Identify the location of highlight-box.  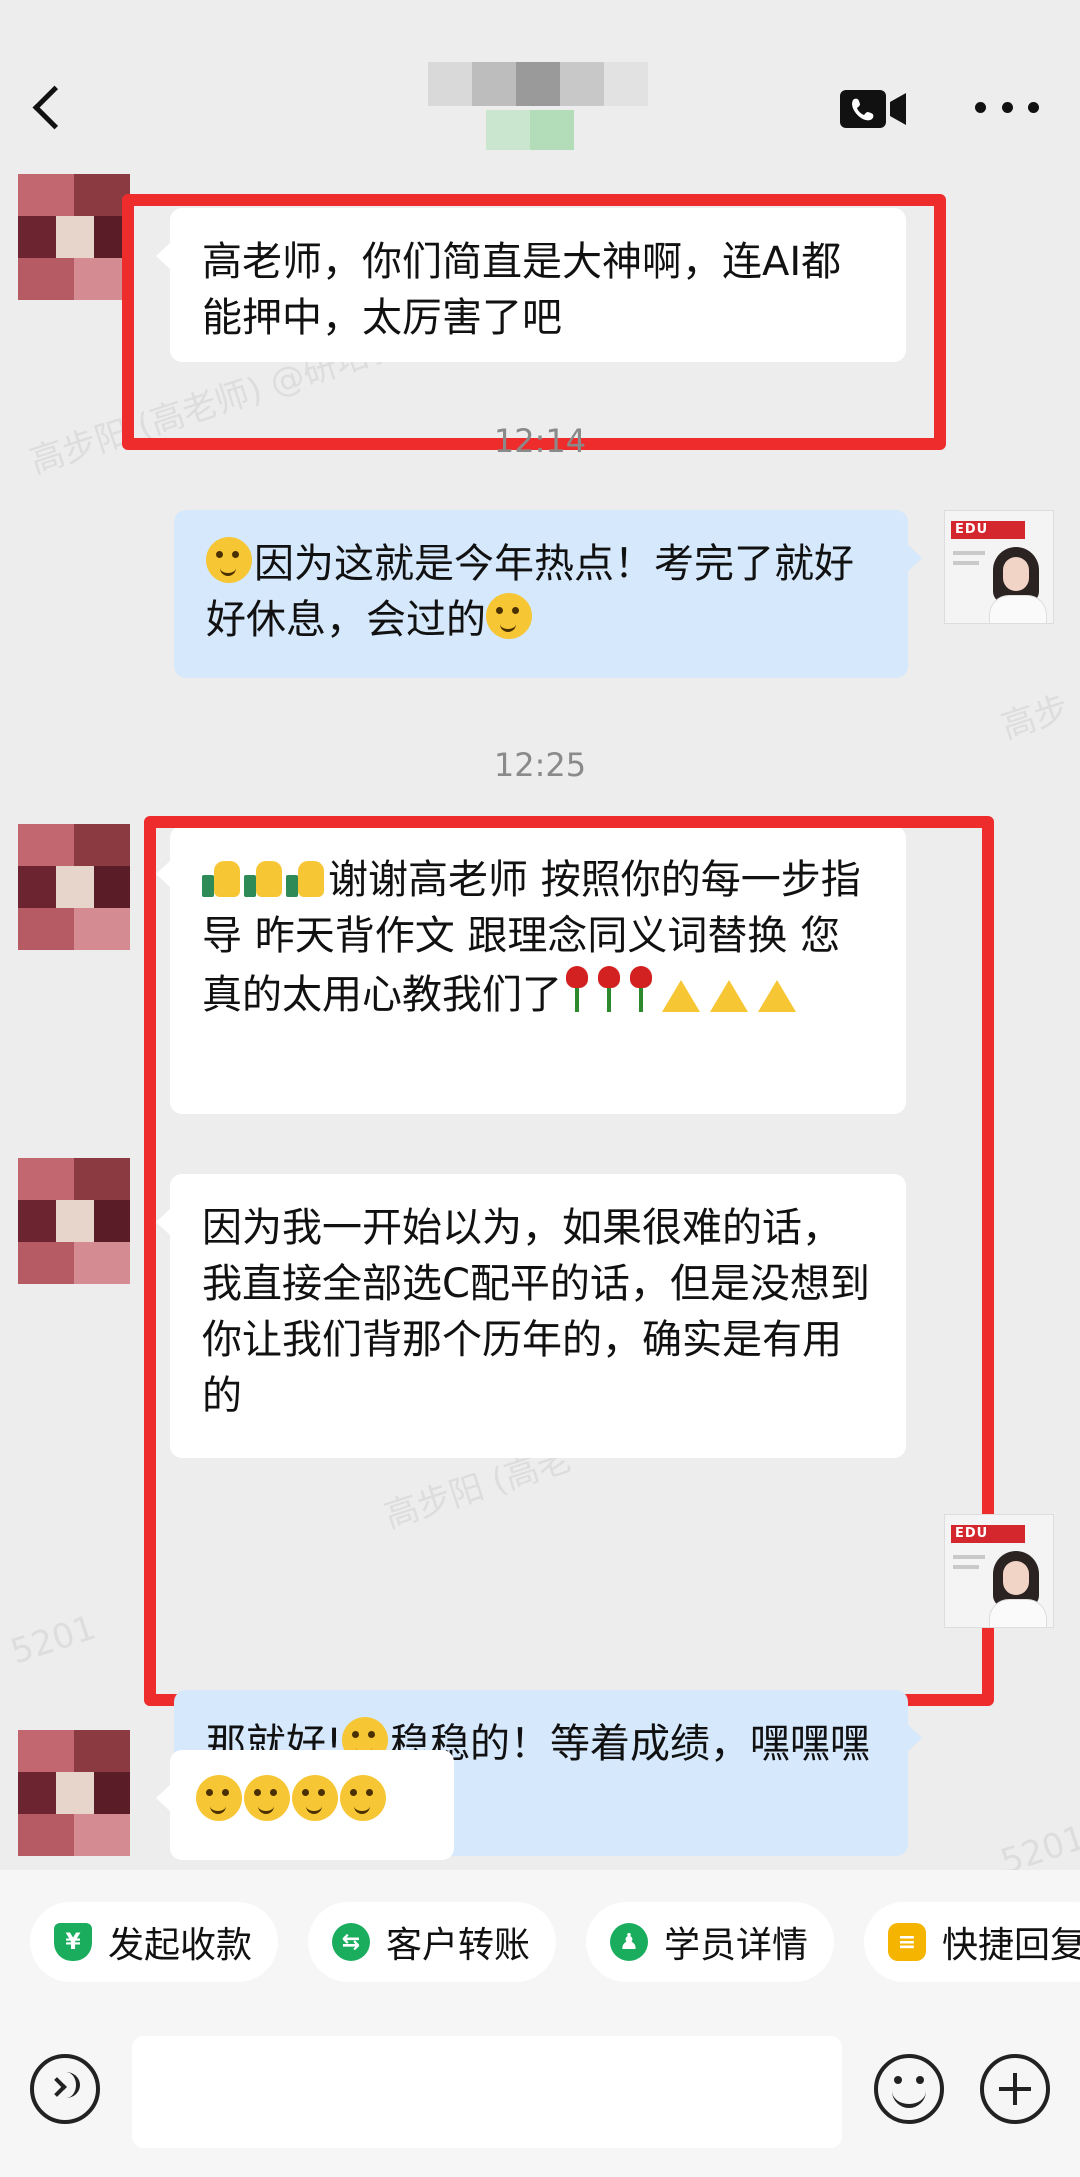
(534, 322).